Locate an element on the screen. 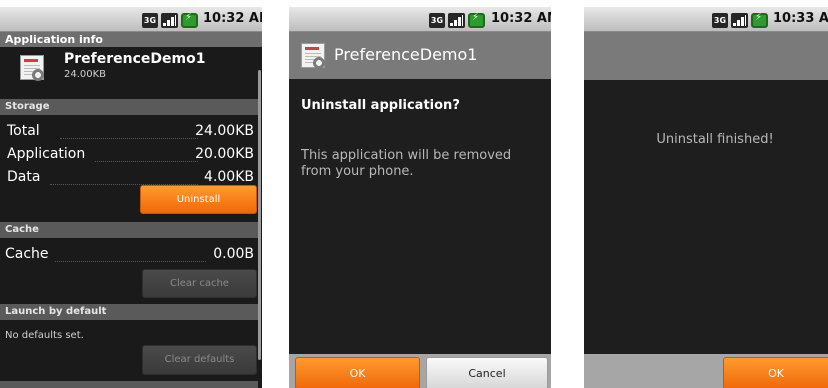  cache-row-value: 0.00B is located at coordinates (233, 254).